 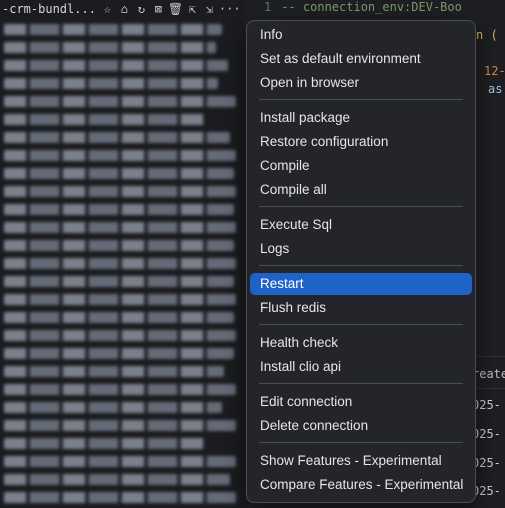 I want to click on menu-item-set-default-environment: Set as default environment, so click(x=361, y=59).